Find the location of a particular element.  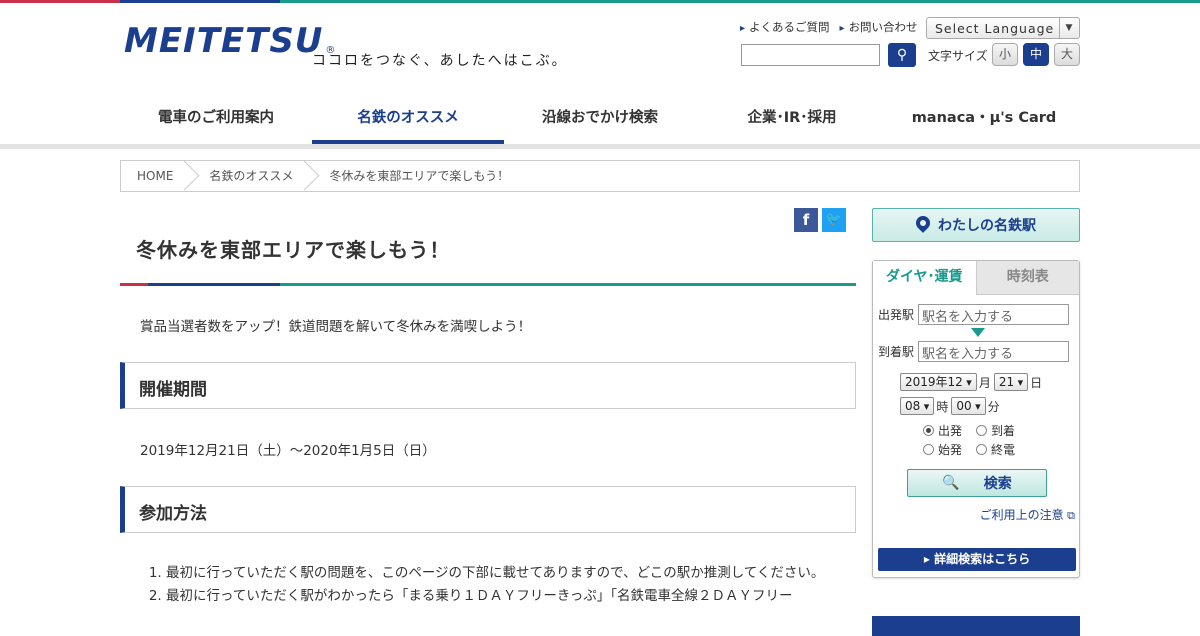

my-meitetsu-button: わたしの名鉄駅 is located at coordinates (976, 225).